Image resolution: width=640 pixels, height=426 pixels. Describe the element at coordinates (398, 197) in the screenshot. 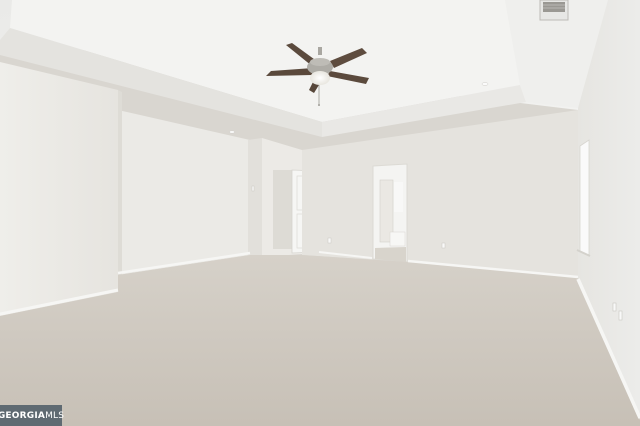

I see `bathroom-window-glimpse` at that location.